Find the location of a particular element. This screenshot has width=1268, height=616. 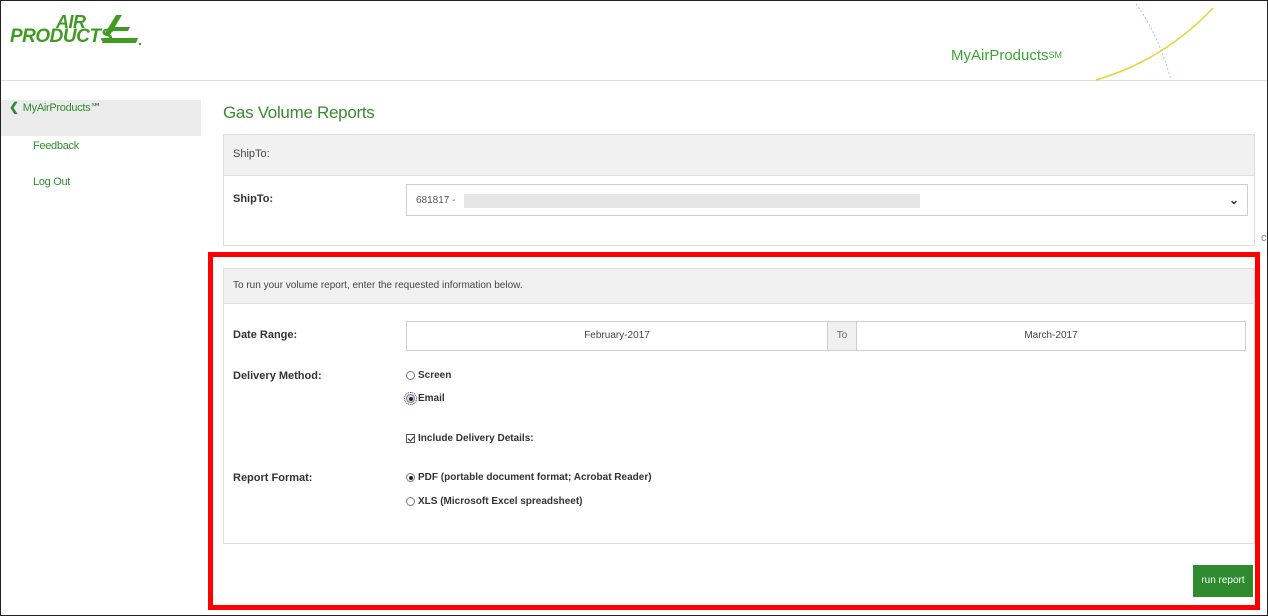

sidebar-item-logout: Log Out is located at coordinates (101, 194).